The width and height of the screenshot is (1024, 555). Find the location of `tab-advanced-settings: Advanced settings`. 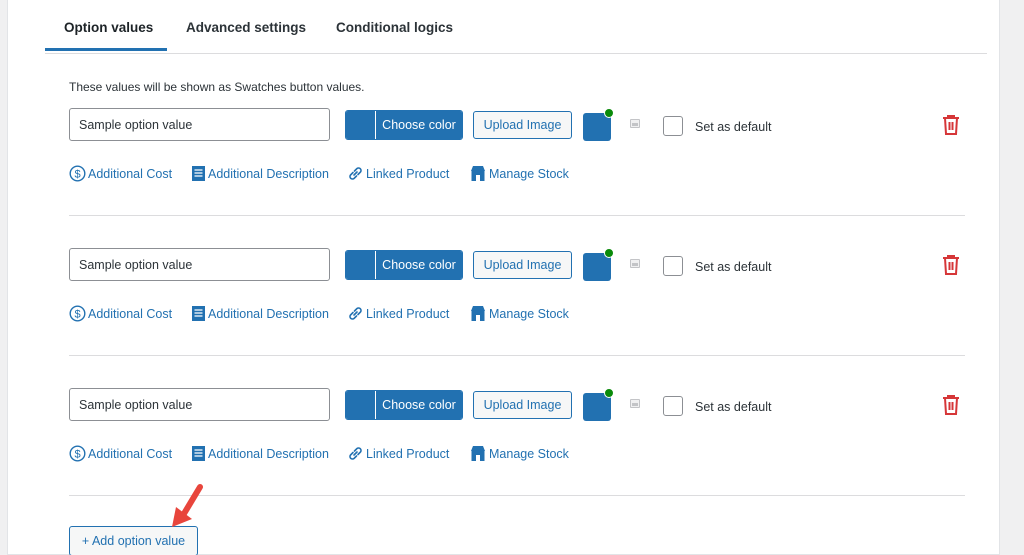

tab-advanced-settings: Advanced settings is located at coordinates (246, 27).